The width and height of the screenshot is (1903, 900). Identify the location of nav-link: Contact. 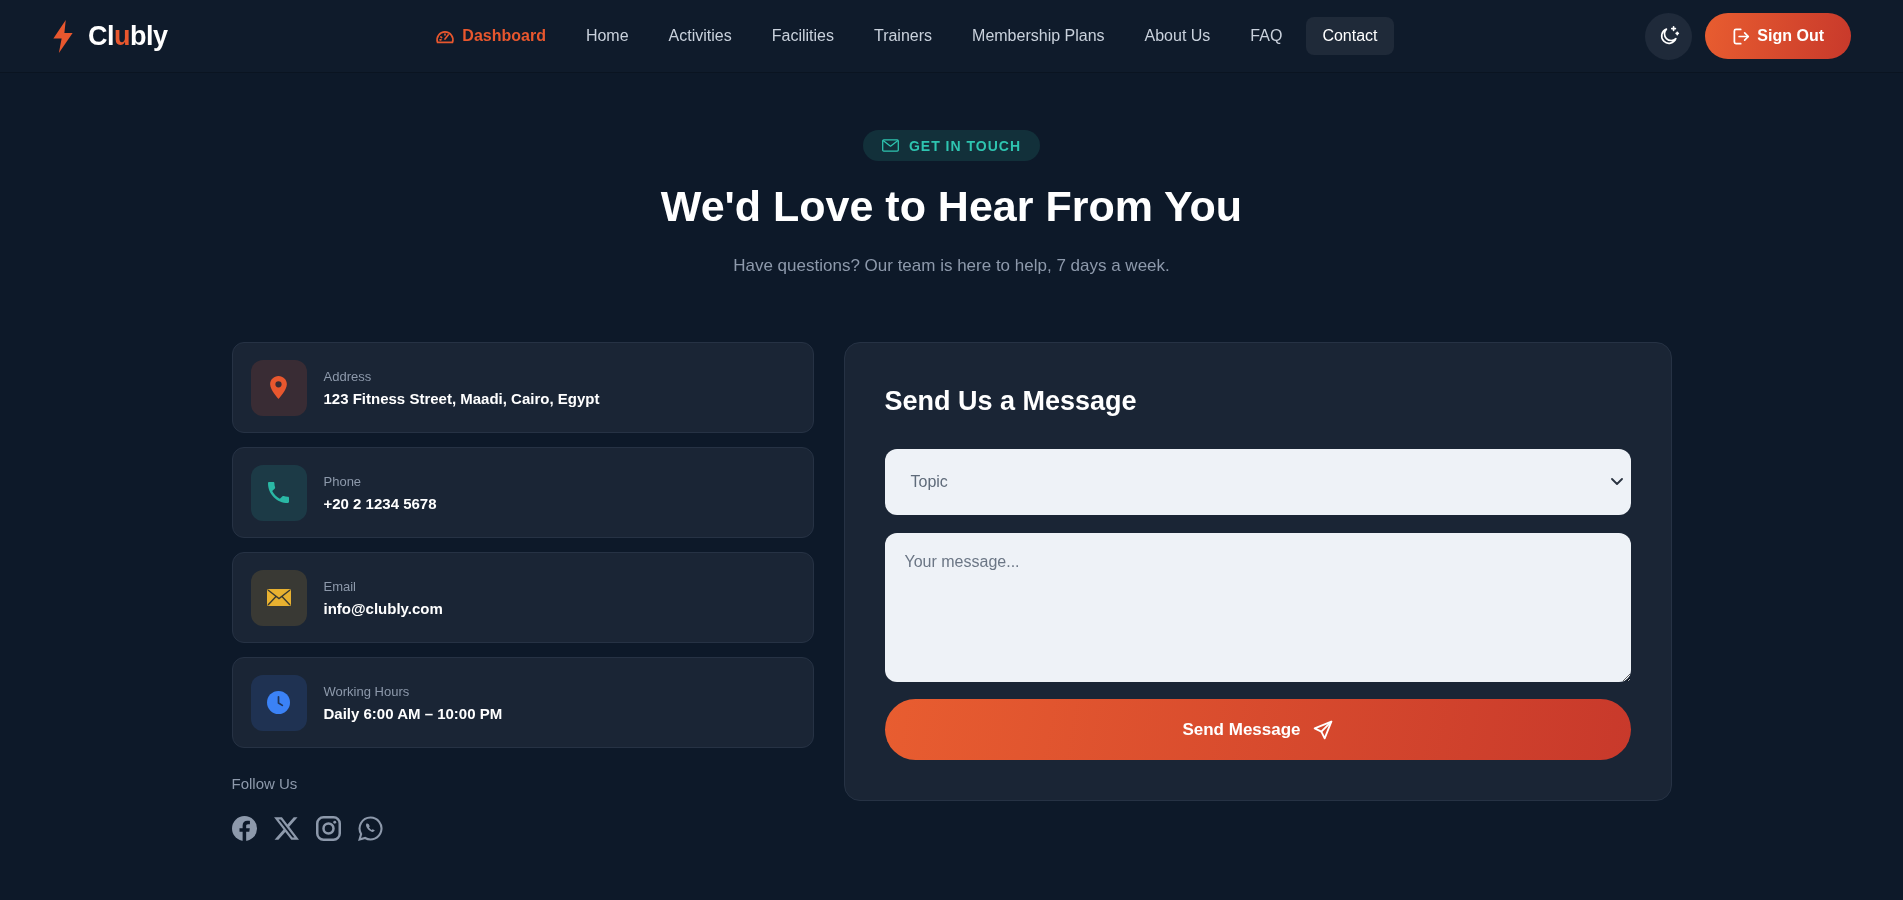
(1350, 36).